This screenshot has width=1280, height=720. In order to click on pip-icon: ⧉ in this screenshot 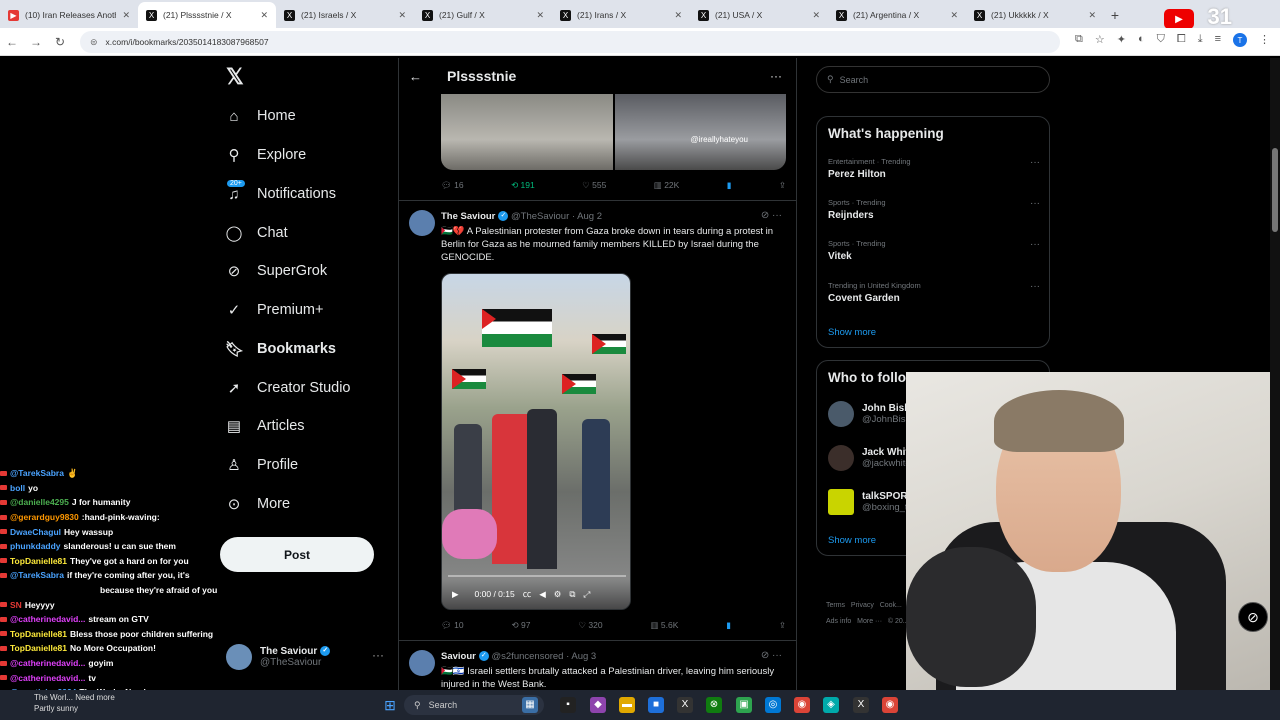, I will do `click(572, 594)`.